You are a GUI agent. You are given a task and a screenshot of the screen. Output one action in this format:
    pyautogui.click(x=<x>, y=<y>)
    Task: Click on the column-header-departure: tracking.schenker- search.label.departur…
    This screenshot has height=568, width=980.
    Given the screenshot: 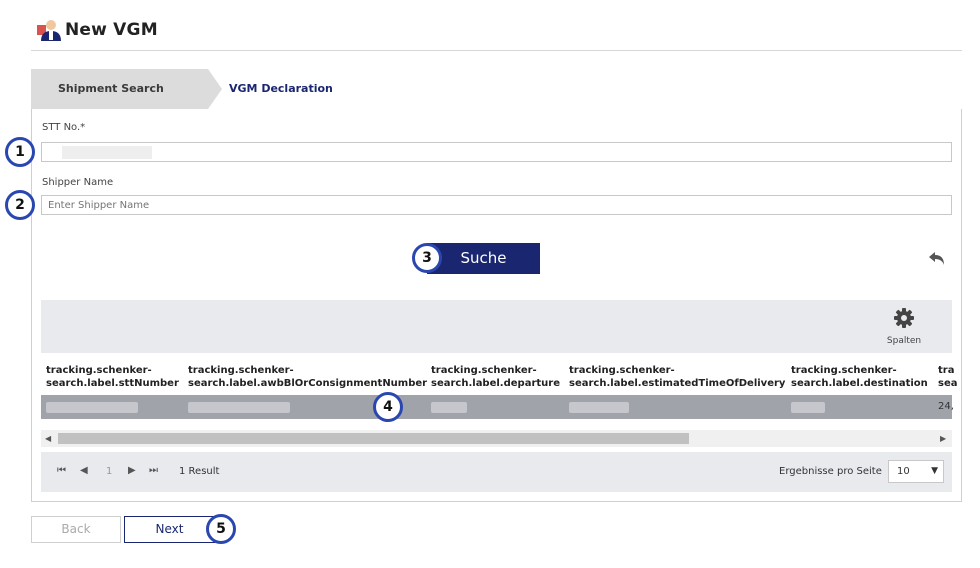 What is the action you would take?
    pyautogui.click(x=495, y=377)
    